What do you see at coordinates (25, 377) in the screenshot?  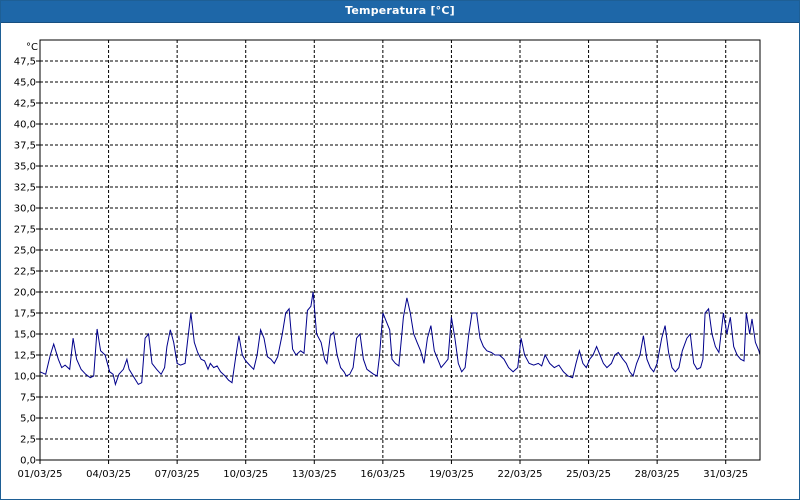 I see `y-tick-label: 10,0` at bounding box center [25, 377].